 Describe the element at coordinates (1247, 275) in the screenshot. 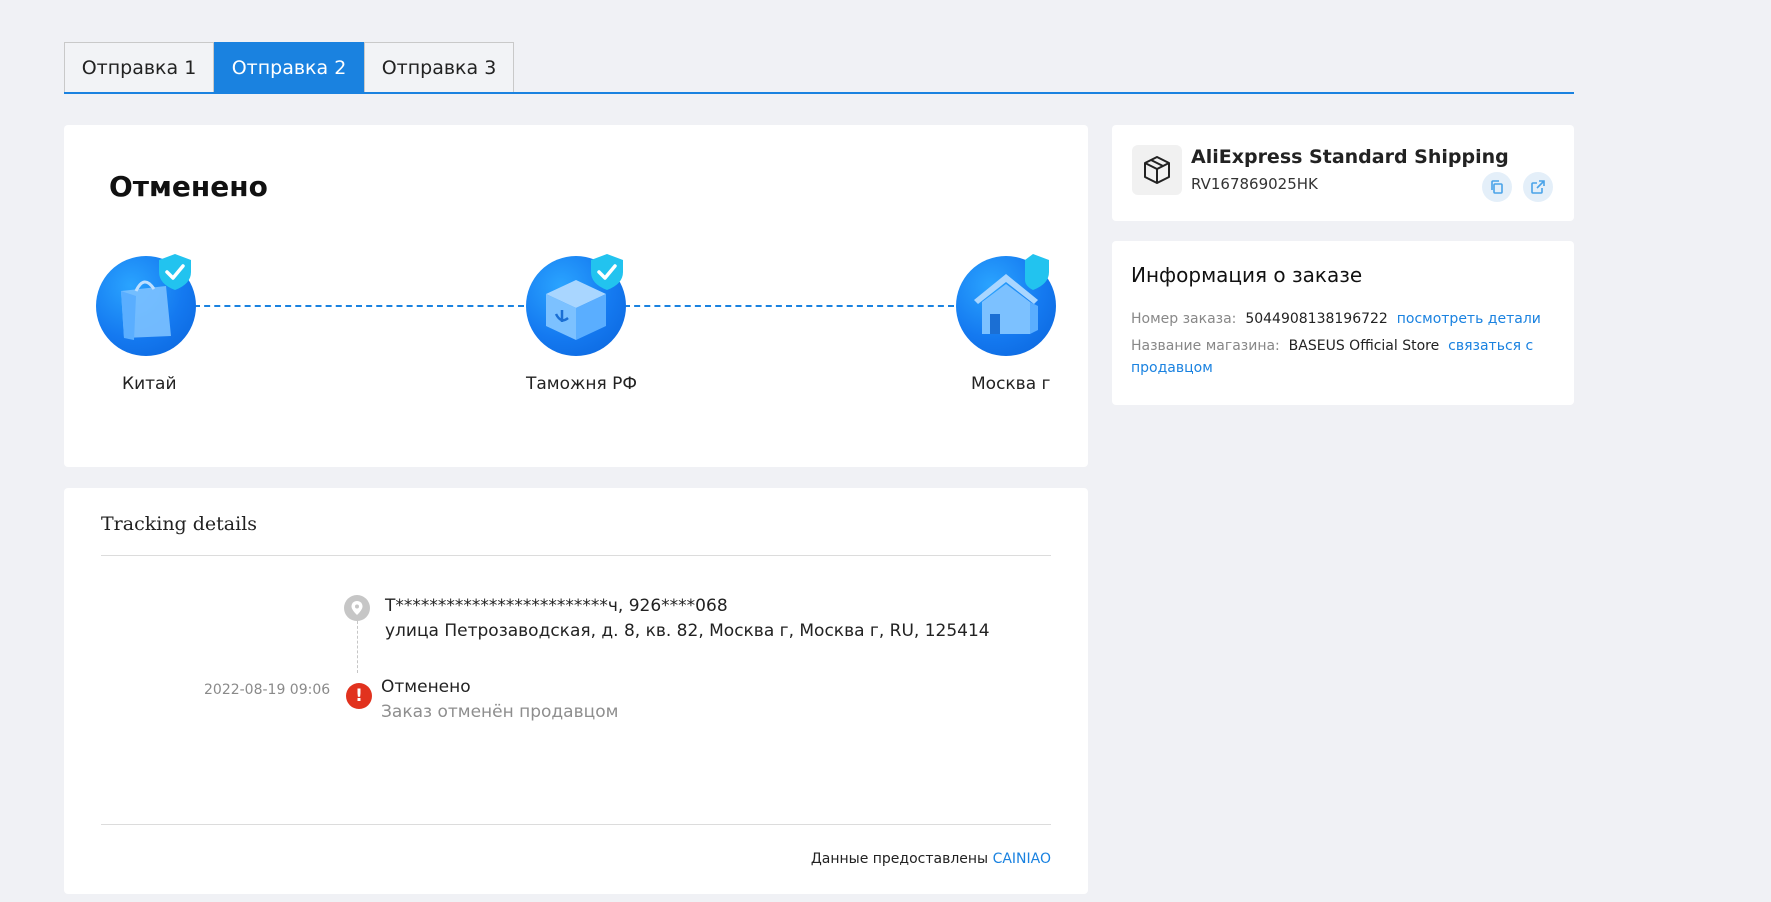

I see `order-info-title: Информация о заказе` at that location.